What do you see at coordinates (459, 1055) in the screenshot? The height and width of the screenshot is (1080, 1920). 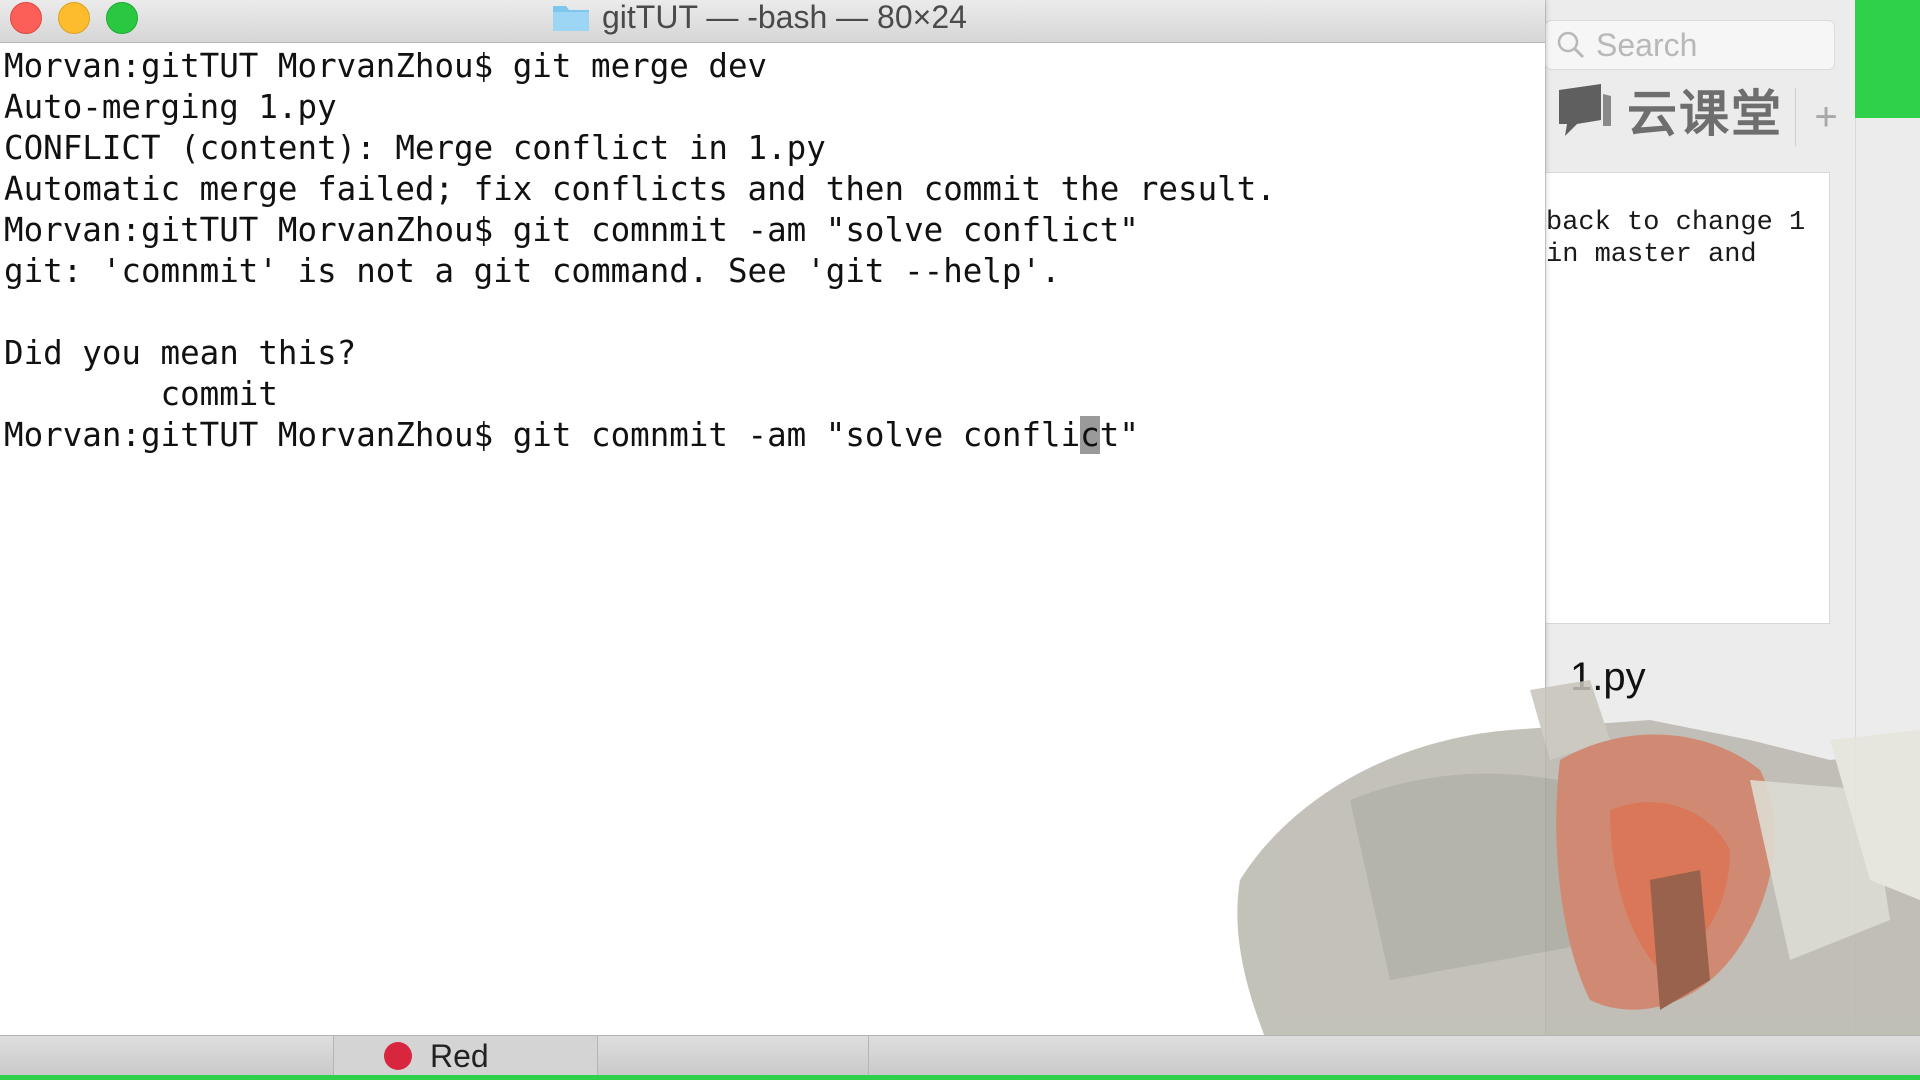 I see `tag-label: Red` at bounding box center [459, 1055].